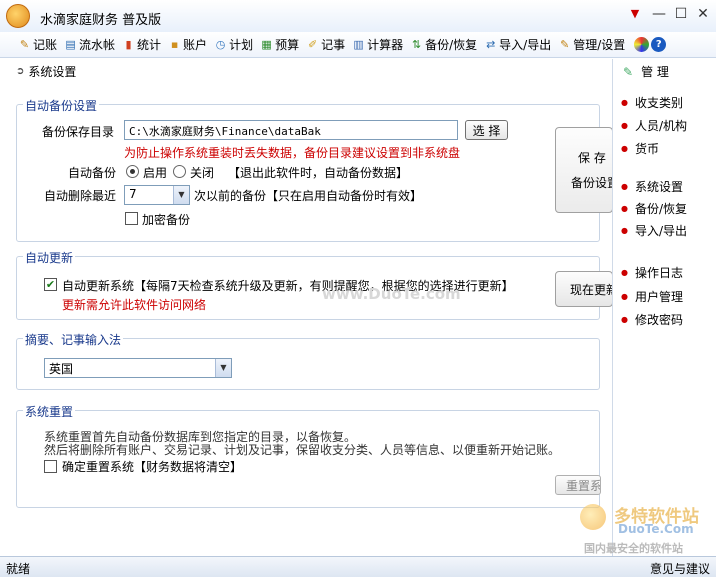  I want to click on encrypt-backup-checkbox, so click(131, 218).